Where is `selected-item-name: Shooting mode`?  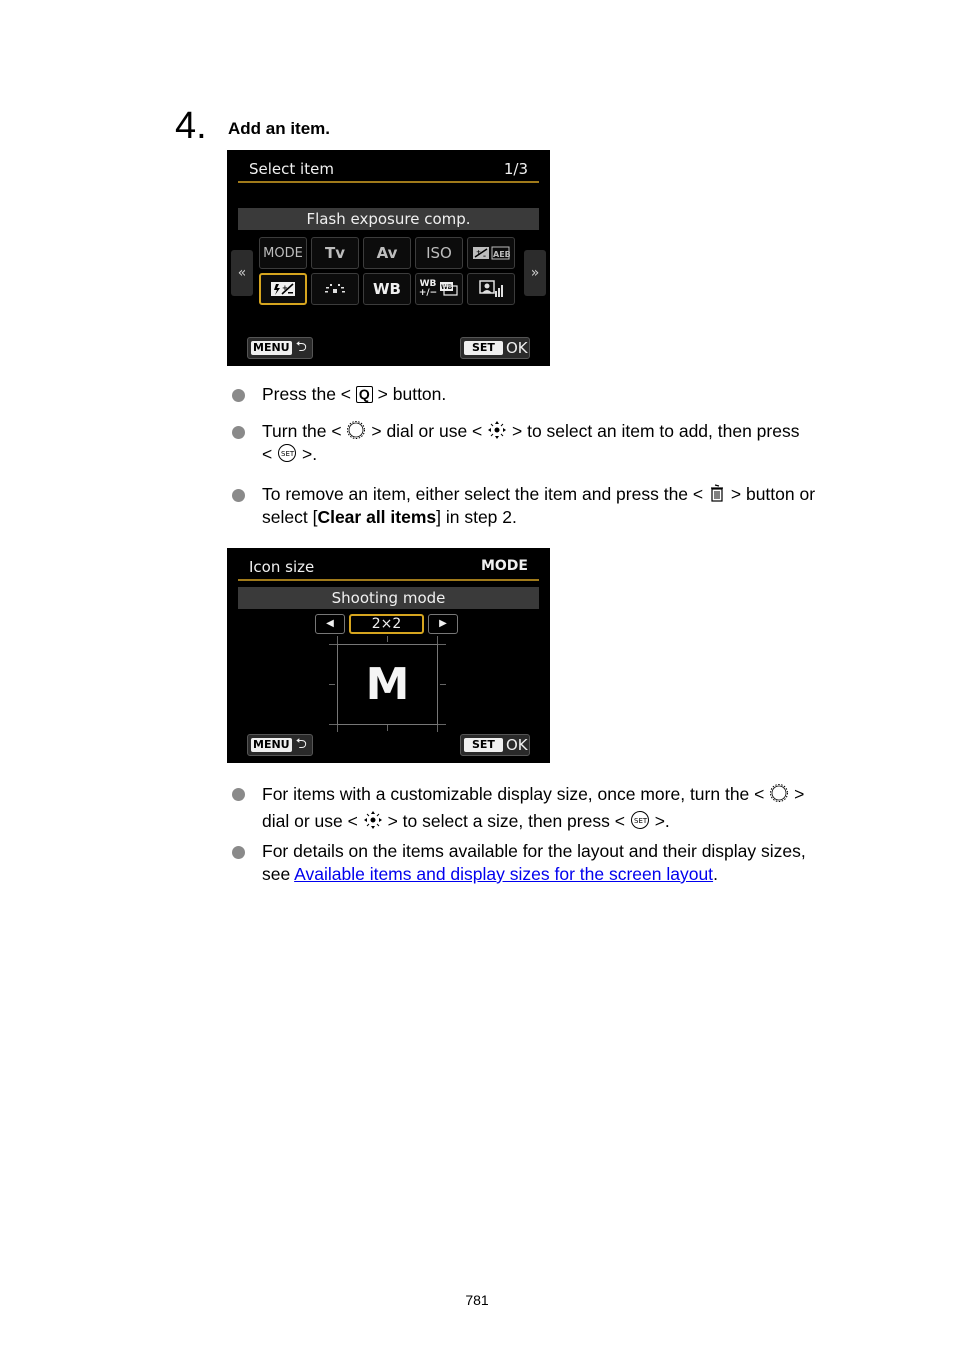 selected-item-name: Shooting mode is located at coordinates (388, 598).